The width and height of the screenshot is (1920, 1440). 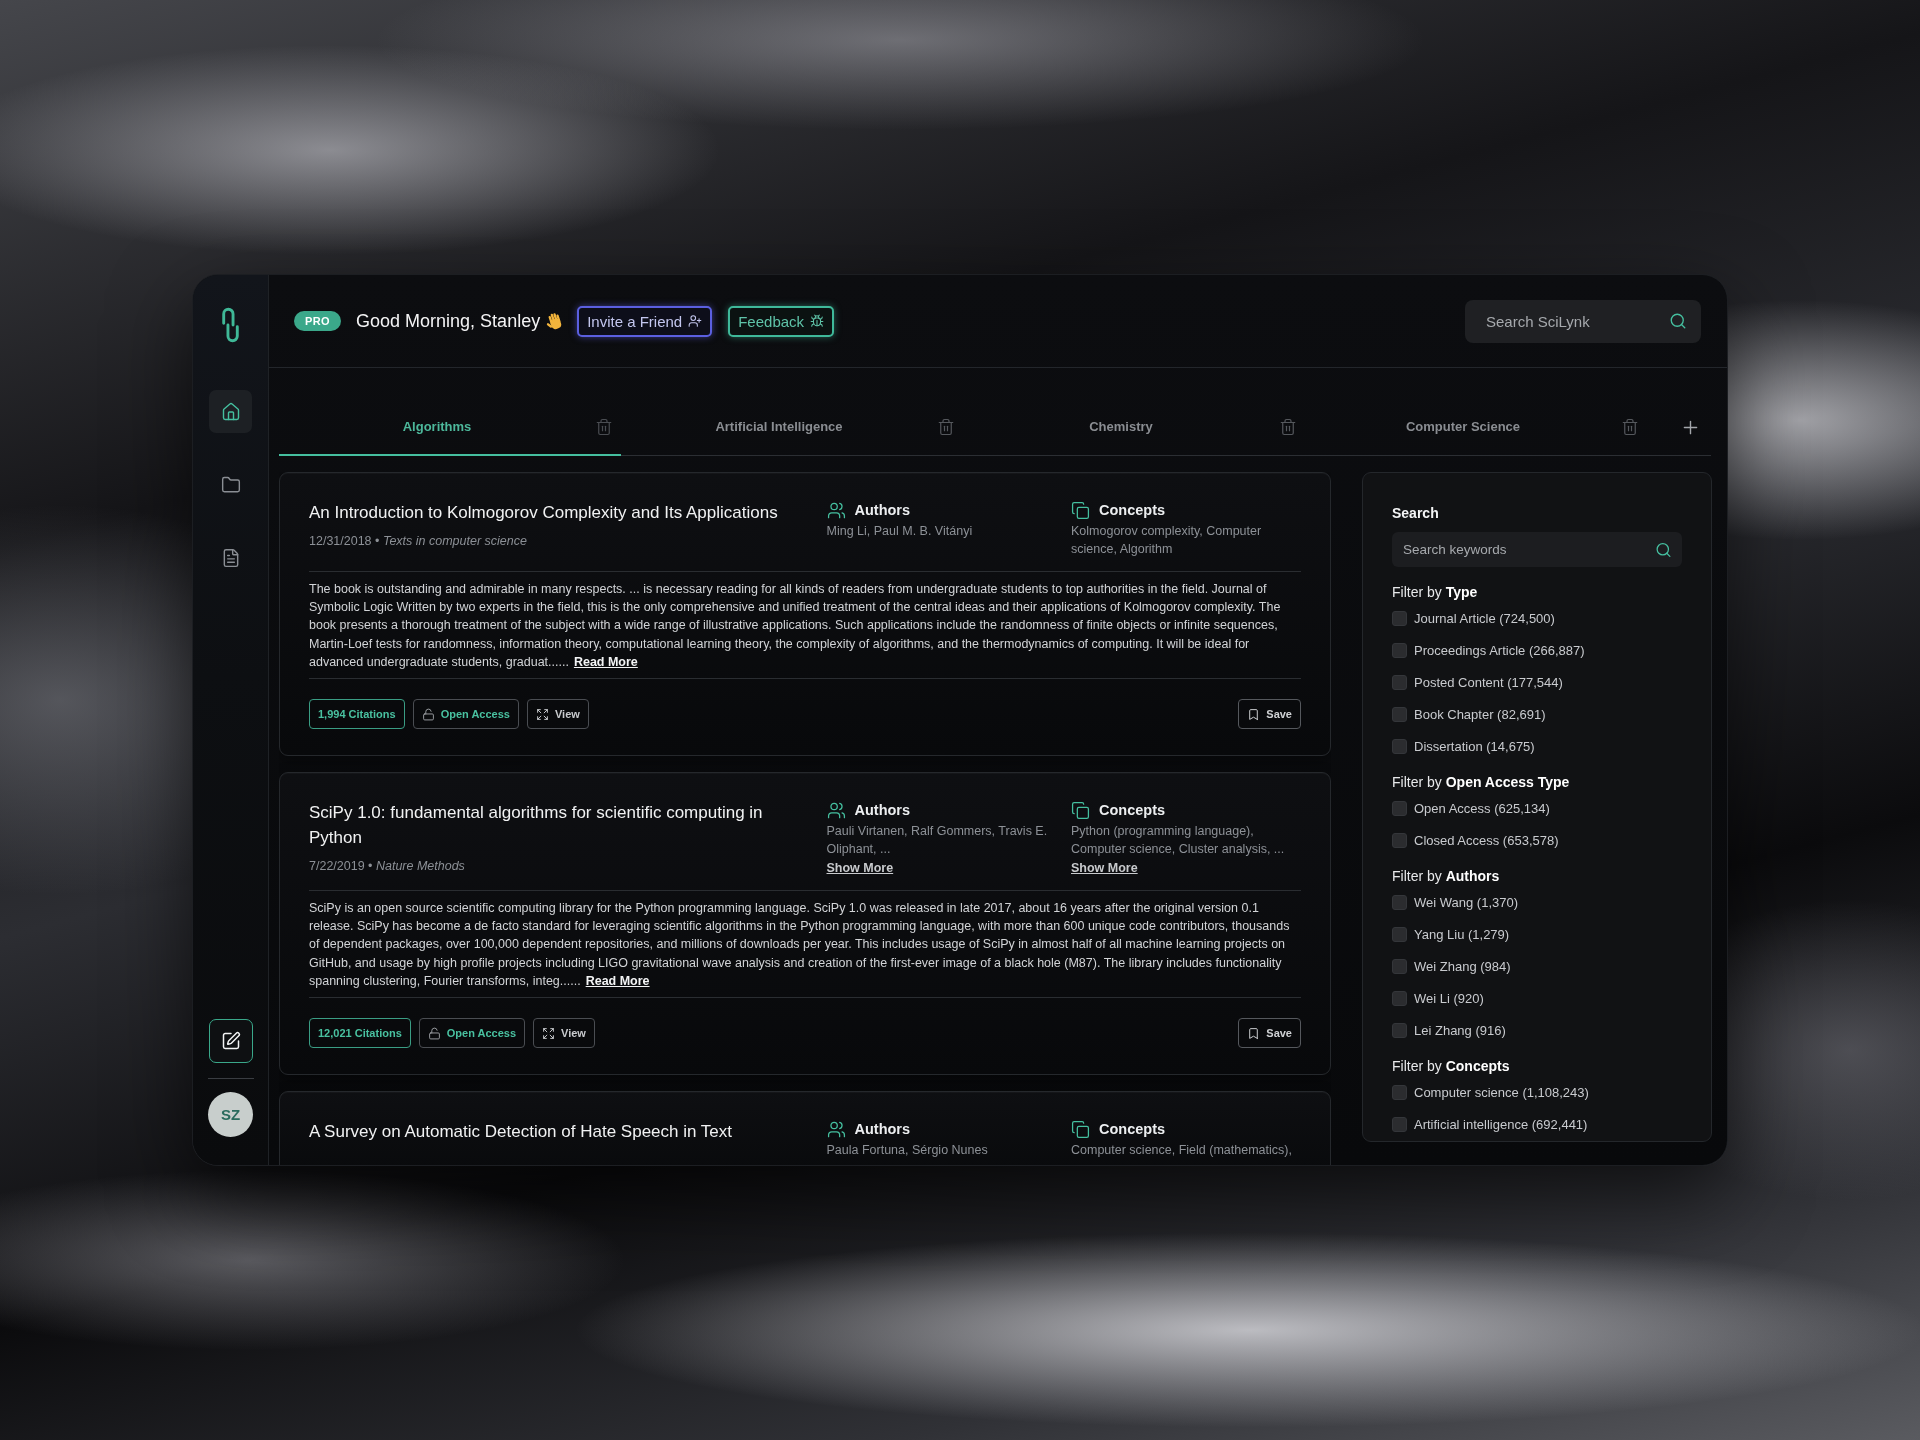 What do you see at coordinates (1466, 902) in the screenshot?
I see `filter-option-label: Wei Wang (1,370)` at bounding box center [1466, 902].